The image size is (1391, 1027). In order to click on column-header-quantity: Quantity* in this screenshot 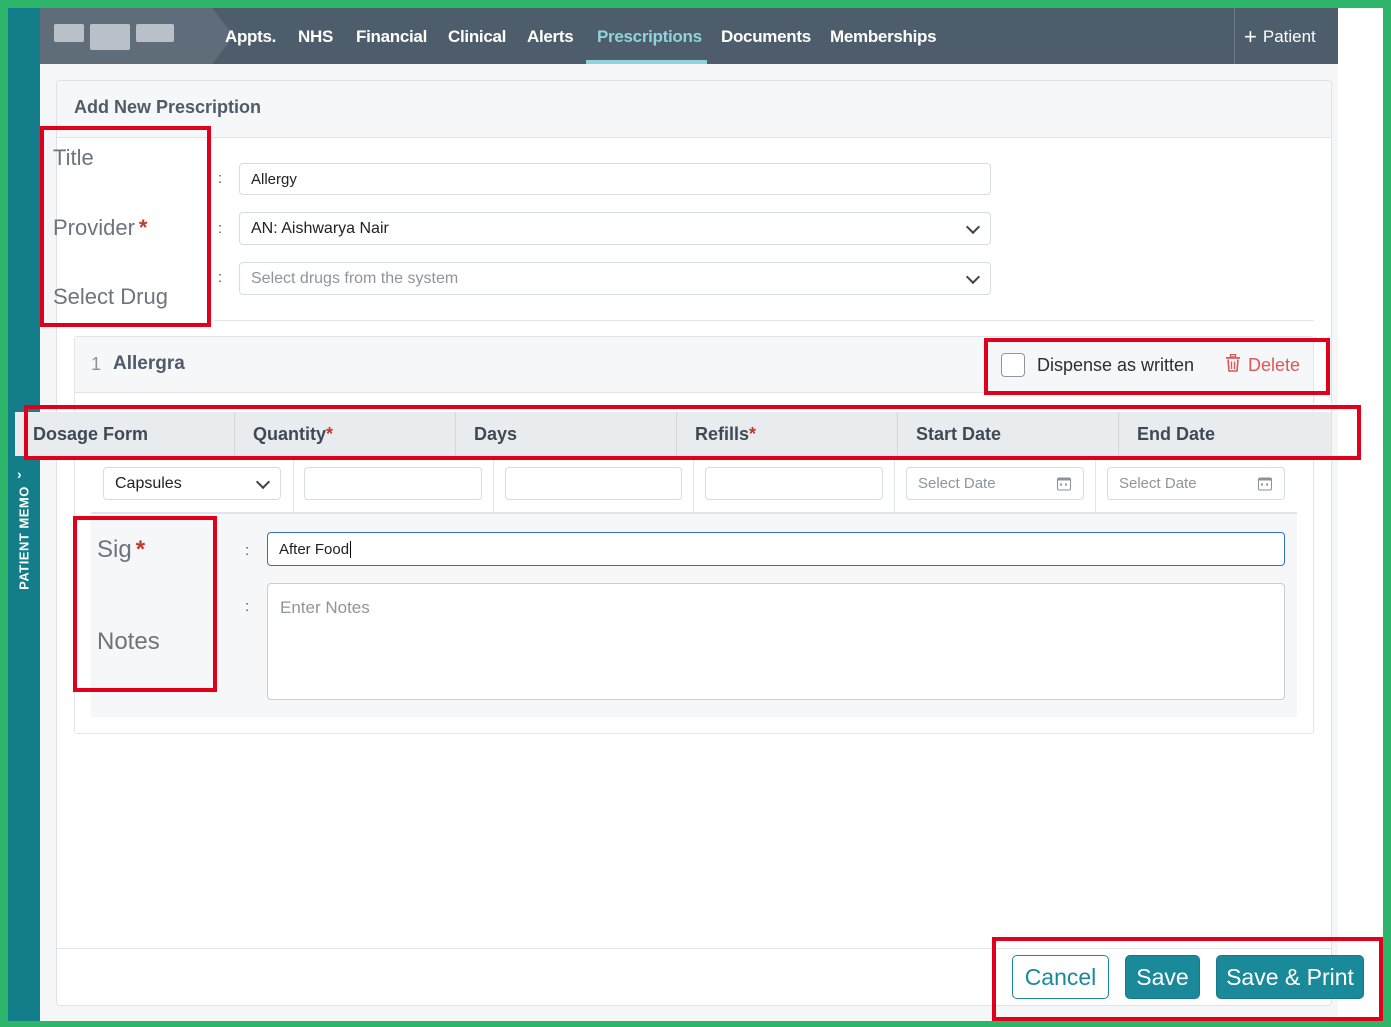, I will do `click(345, 434)`.